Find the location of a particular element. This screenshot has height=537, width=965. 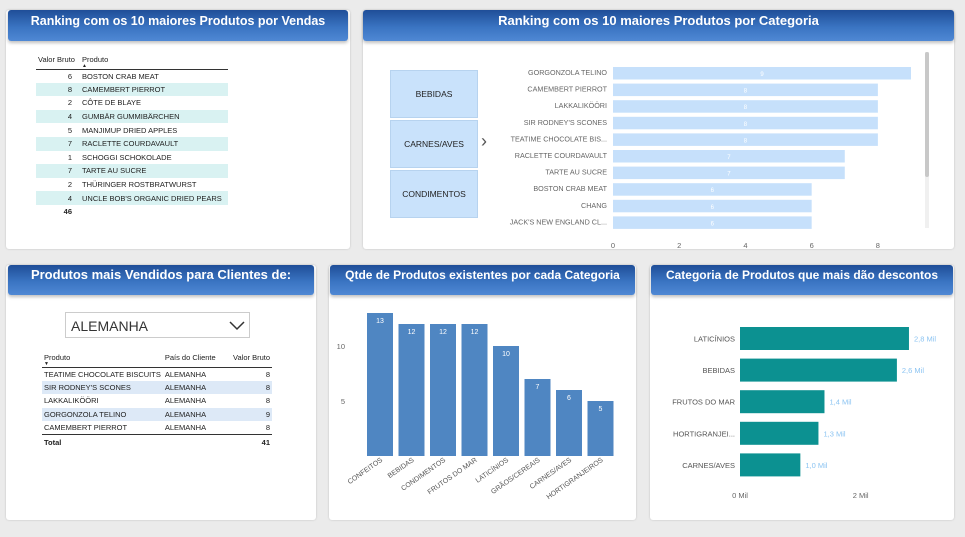

category-label: TARTE AU SUCRE is located at coordinates (576, 172).